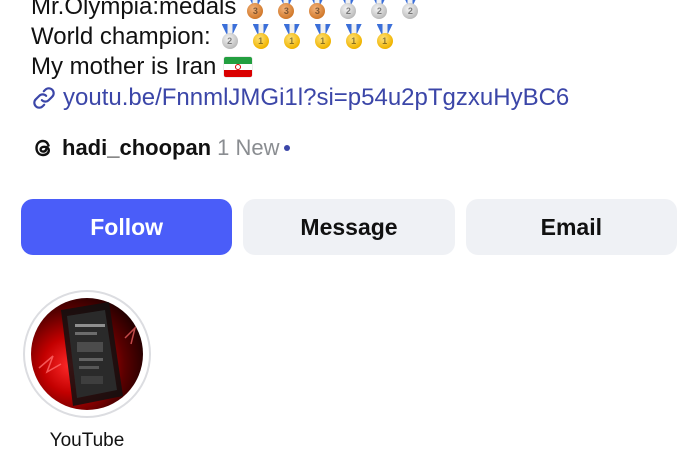 Image resolution: width=698 pixels, height=470 pixels. I want to click on champion-medals: 2 1 1 1 1 1, so click(307, 37).